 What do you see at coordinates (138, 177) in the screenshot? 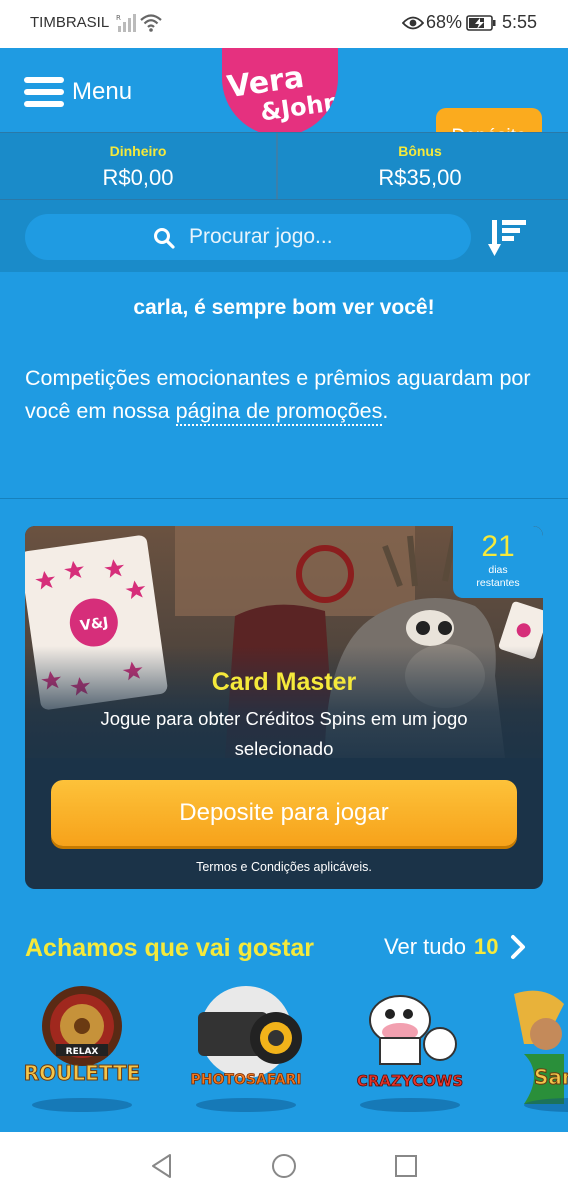
I see `money-value: R$0,00` at bounding box center [138, 177].